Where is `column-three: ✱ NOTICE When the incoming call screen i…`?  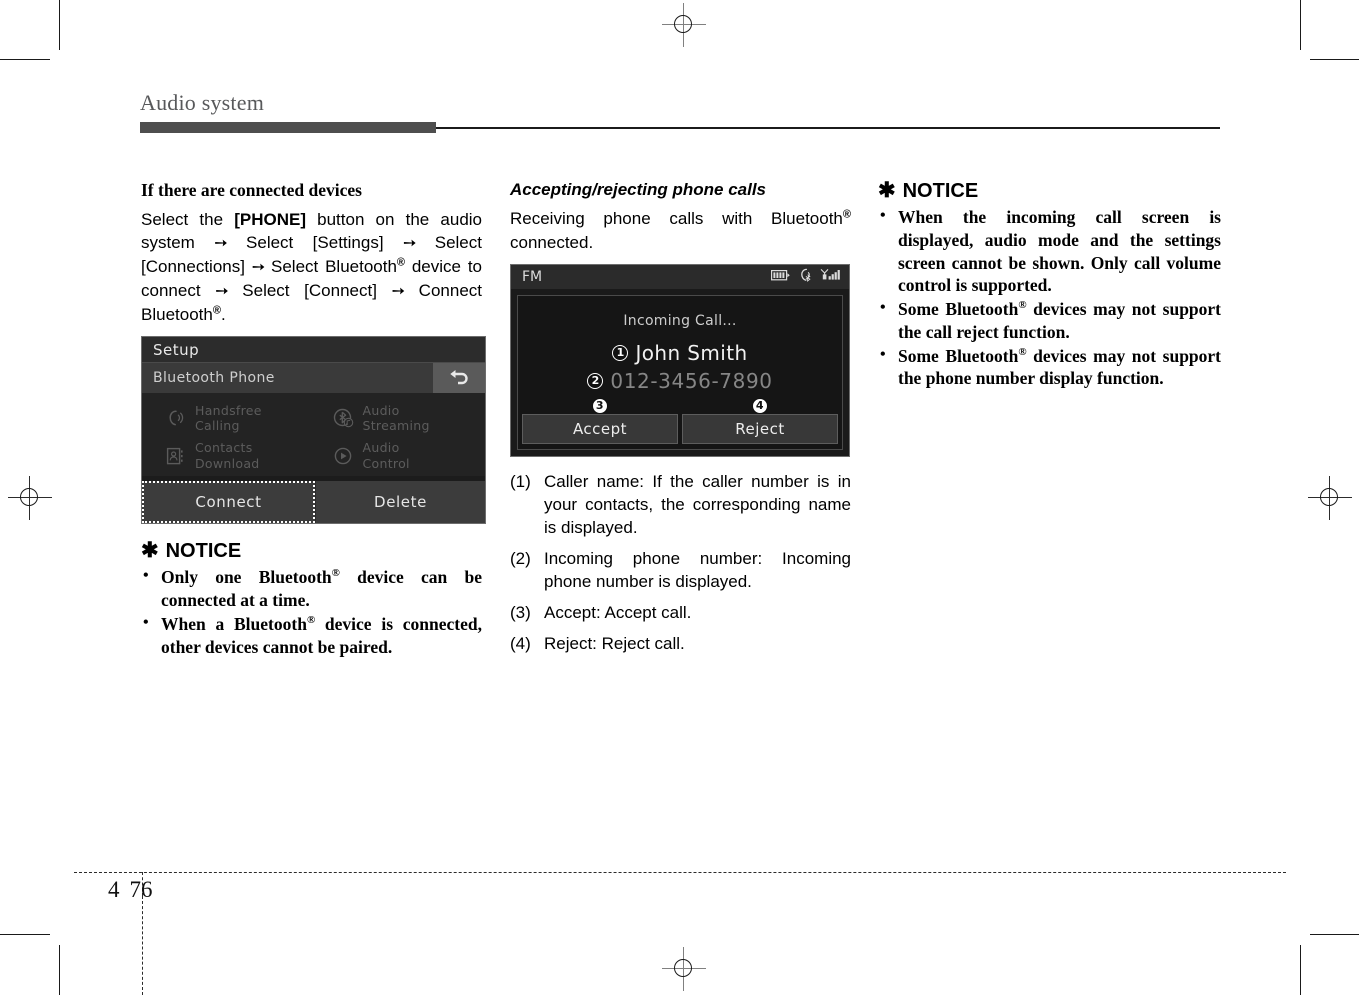 column-three: ✱ NOTICE When the incoming call screen i… is located at coordinates (1049, 285).